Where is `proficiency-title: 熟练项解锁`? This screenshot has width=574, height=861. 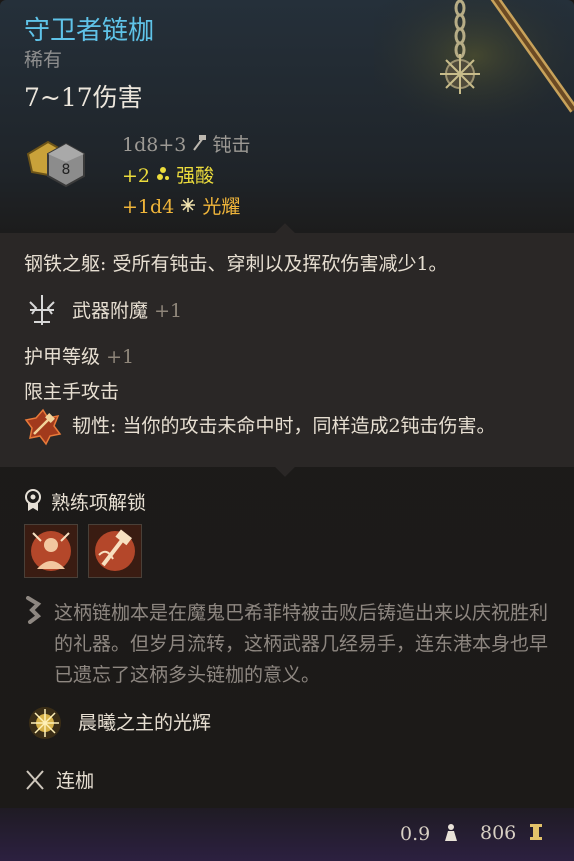
proficiency-title: 熟练项解锁 is located at coordinates (99, 503).